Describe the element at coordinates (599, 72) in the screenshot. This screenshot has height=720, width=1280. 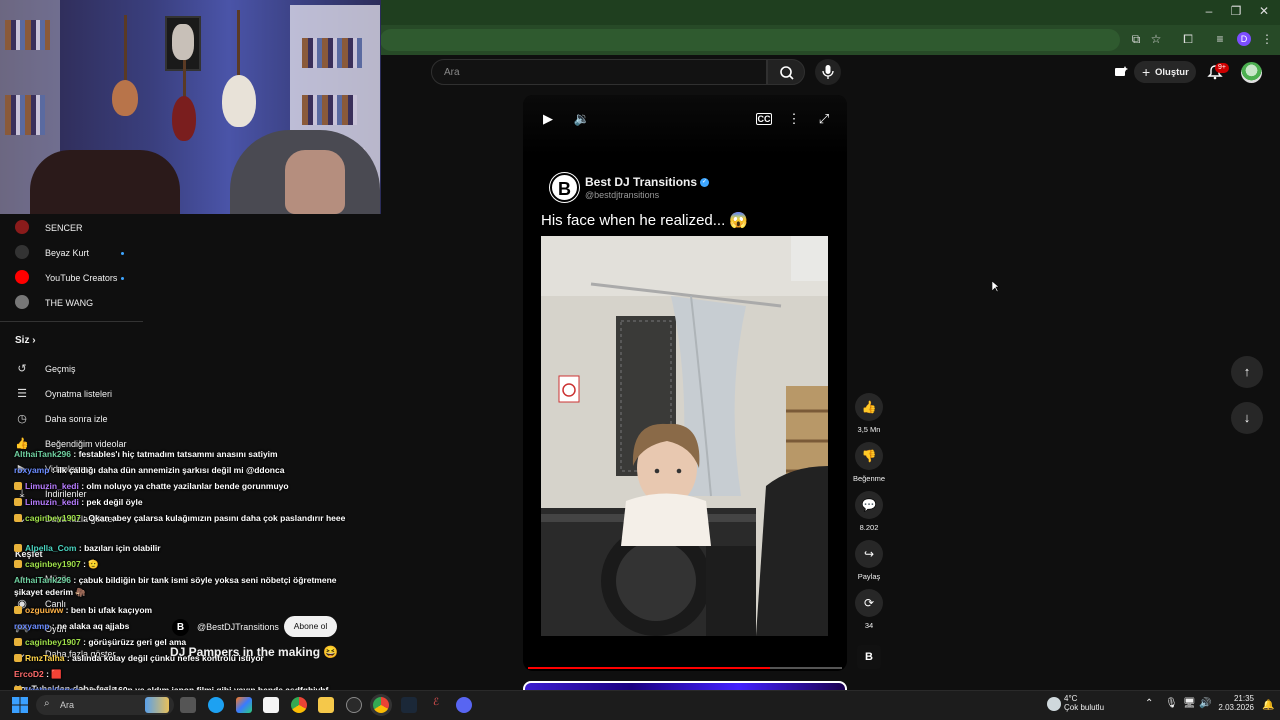
I see `search-input: Ara` at that location.